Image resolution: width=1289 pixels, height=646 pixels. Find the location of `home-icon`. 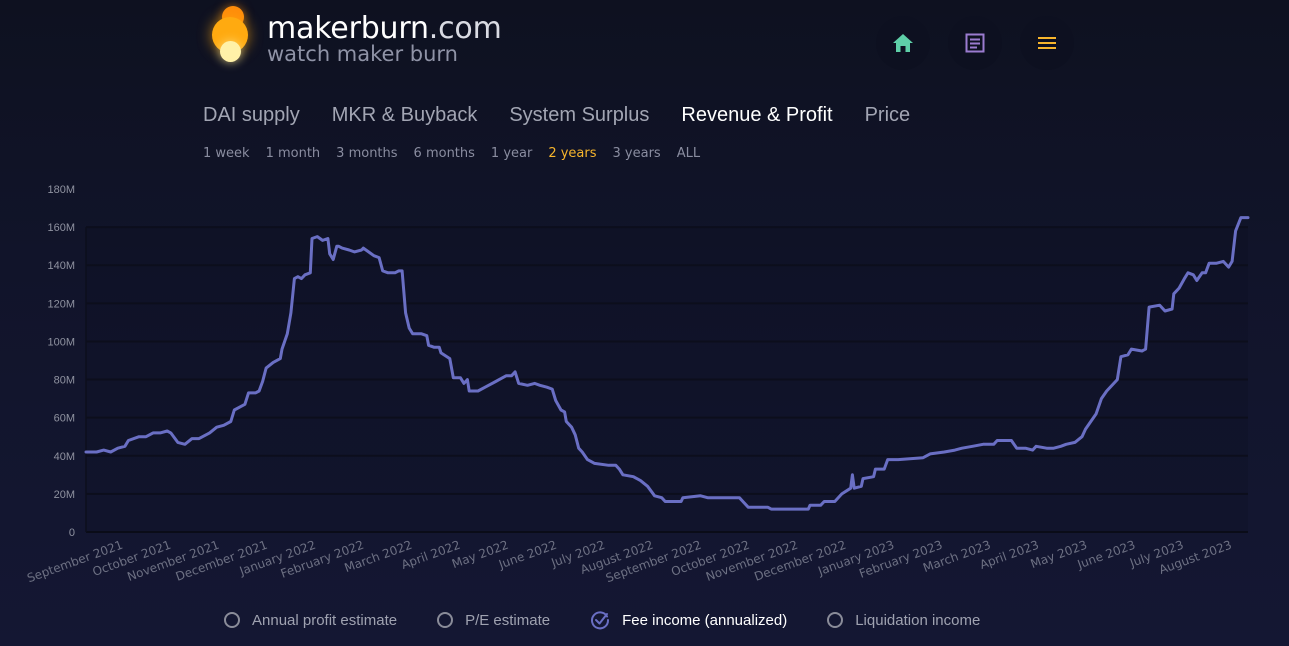

home-icon is located at coordinates (903, 43).